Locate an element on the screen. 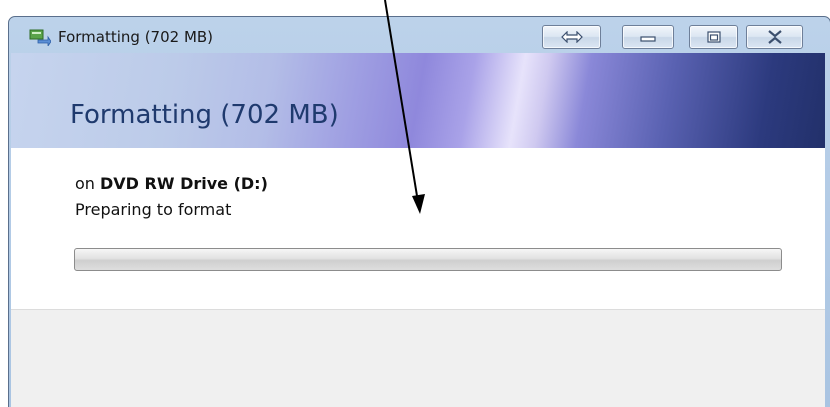 This screenshot has width=830, height=407. drive-format-icon is located at coordinates (40, 37).